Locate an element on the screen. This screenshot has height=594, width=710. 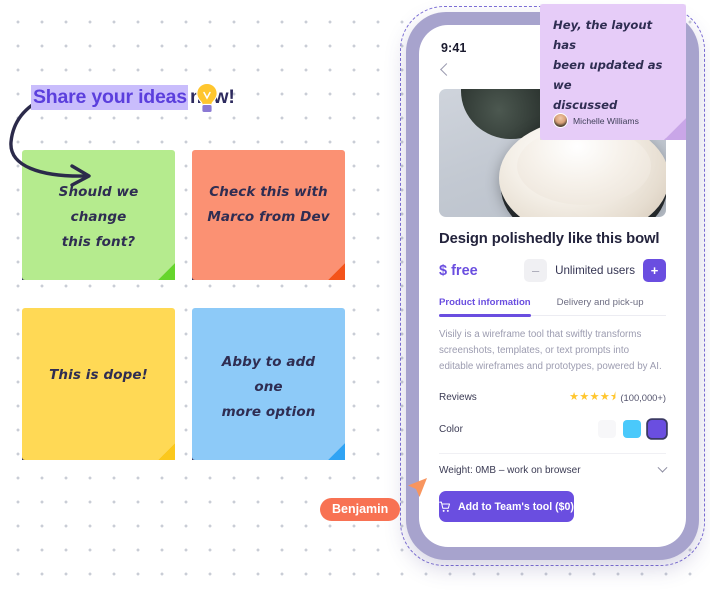
quantity-decrement-button: – is located at coordinates (536, 270).